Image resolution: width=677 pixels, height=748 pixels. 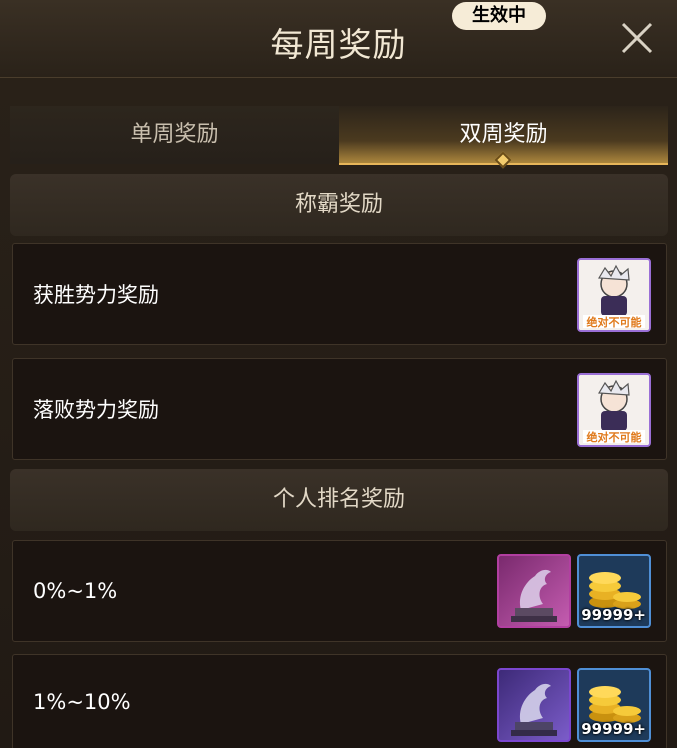 I want to click on reward-row-label: 0%~1%, so click(x=75, y=591).